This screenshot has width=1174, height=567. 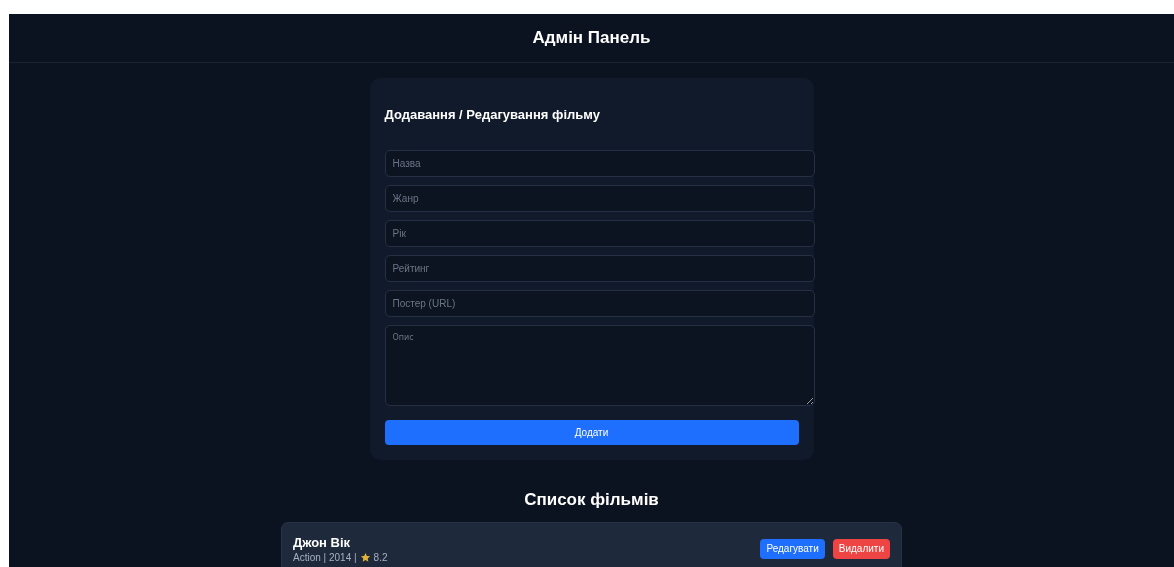 What do you see at coordinates (380, 557) in the screenshot?
I see `rating-text: 8.2` at bounding box center [380, 557].